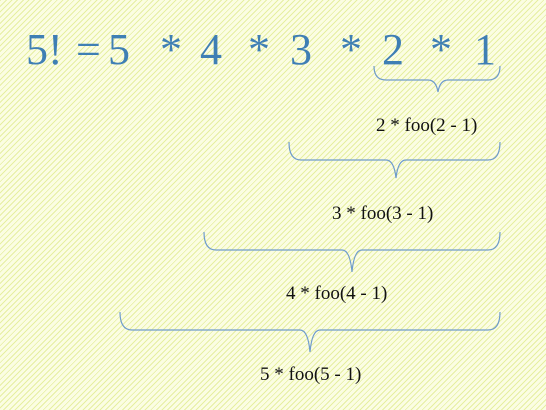  I want to click on call-label-foo-2: 2 * foo(2 - 1), so click(427, 125).